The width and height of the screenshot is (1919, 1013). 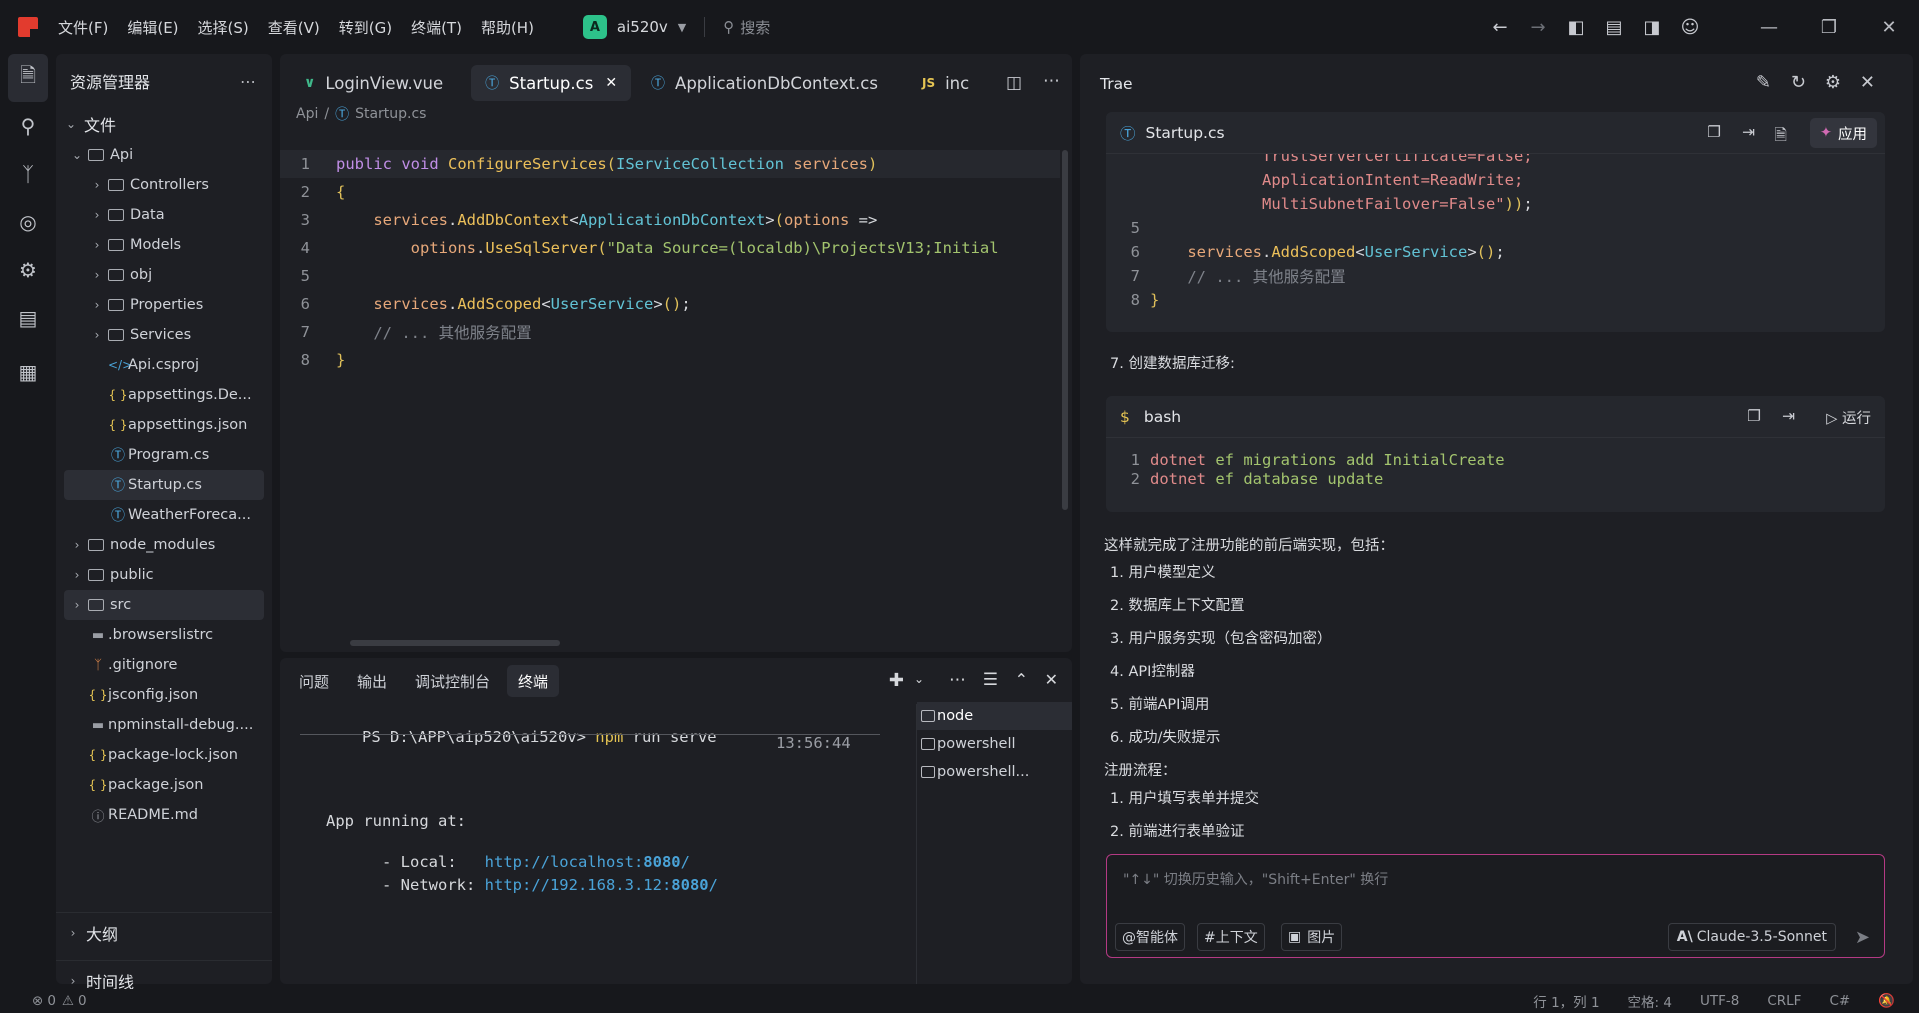 I want to click on warning-count: 0, so click(x=82, y=1001).